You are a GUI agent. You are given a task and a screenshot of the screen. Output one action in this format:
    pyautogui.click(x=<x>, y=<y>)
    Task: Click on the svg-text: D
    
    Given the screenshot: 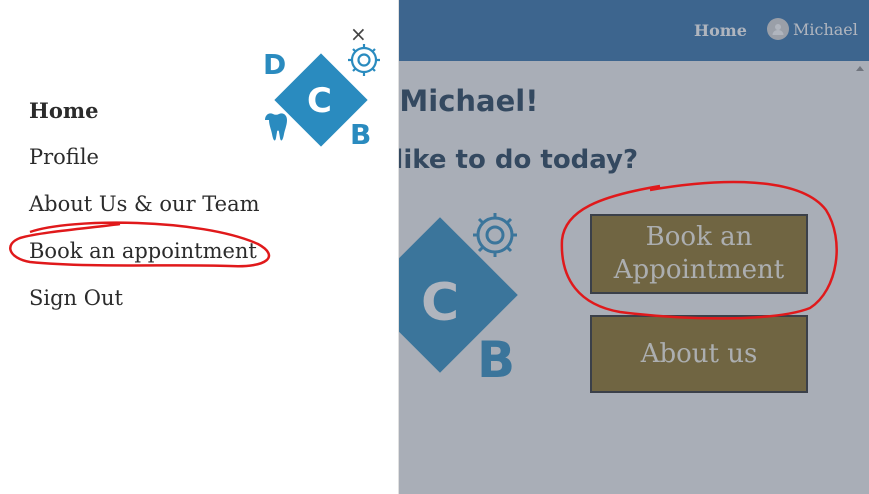 What is the action you would take?
    pyautogui.click(x=274, y=64)
    